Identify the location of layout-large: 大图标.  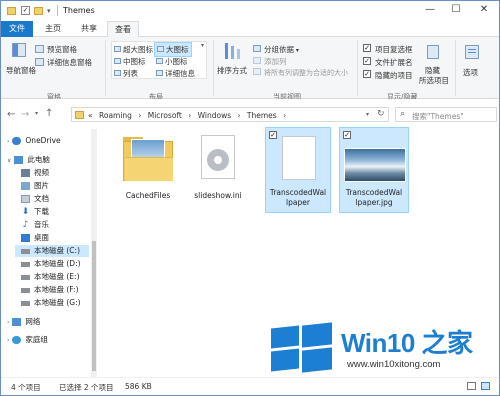
(173, 49).